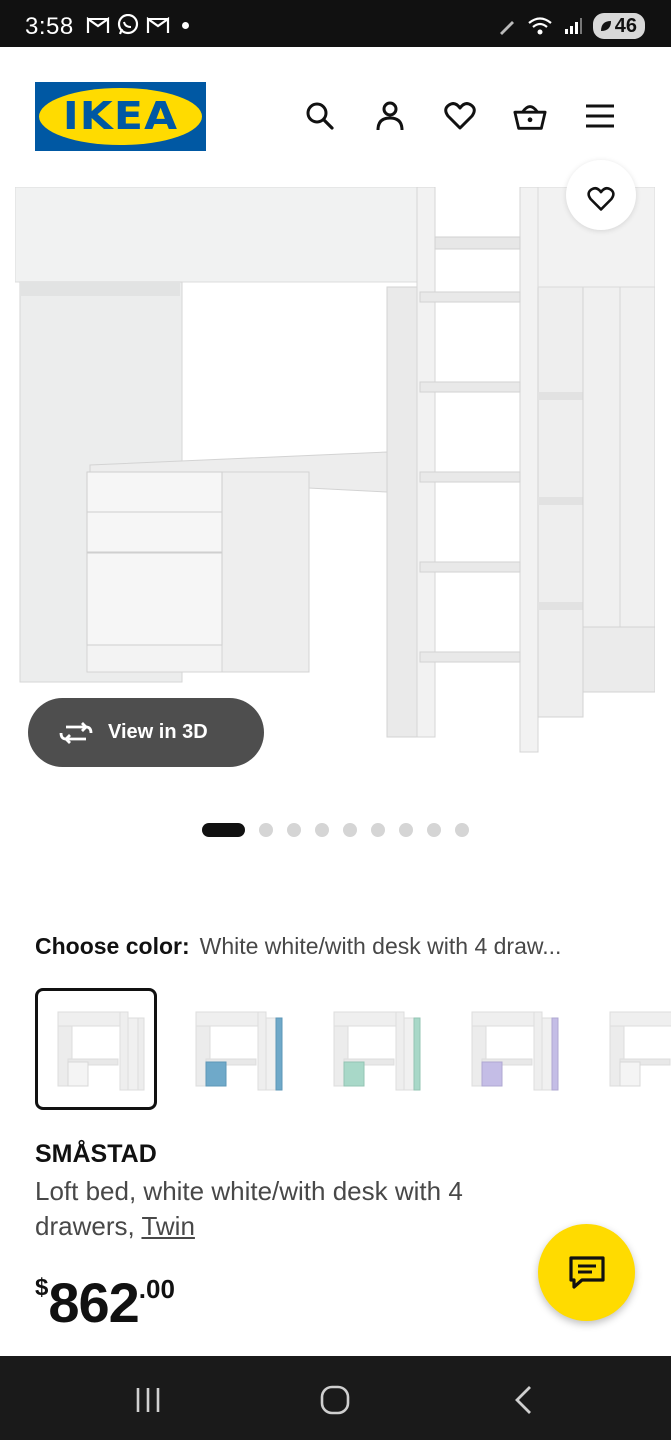 This screenshot has height=1440, width=671. I want to click on header-actions, so click(460, 116).